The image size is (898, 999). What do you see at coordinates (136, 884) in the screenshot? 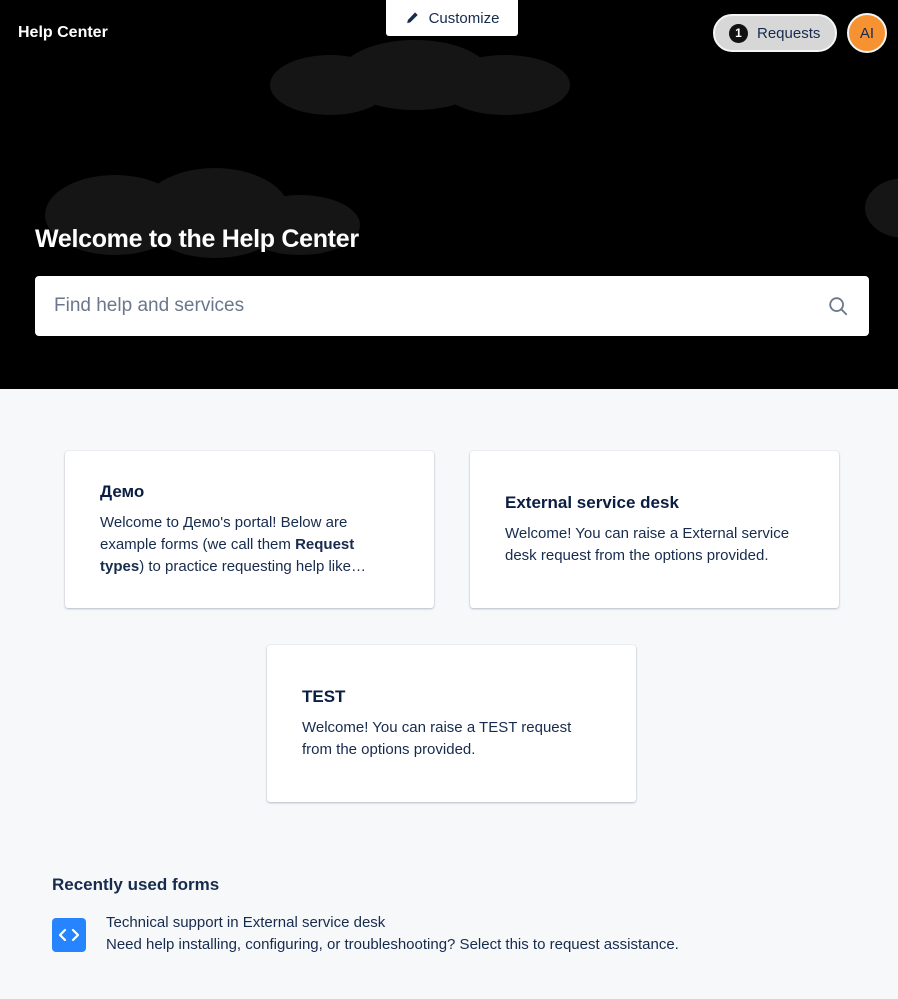
I see `recent-forms-heading: Recently used forms` at bounding box center [136, 884].